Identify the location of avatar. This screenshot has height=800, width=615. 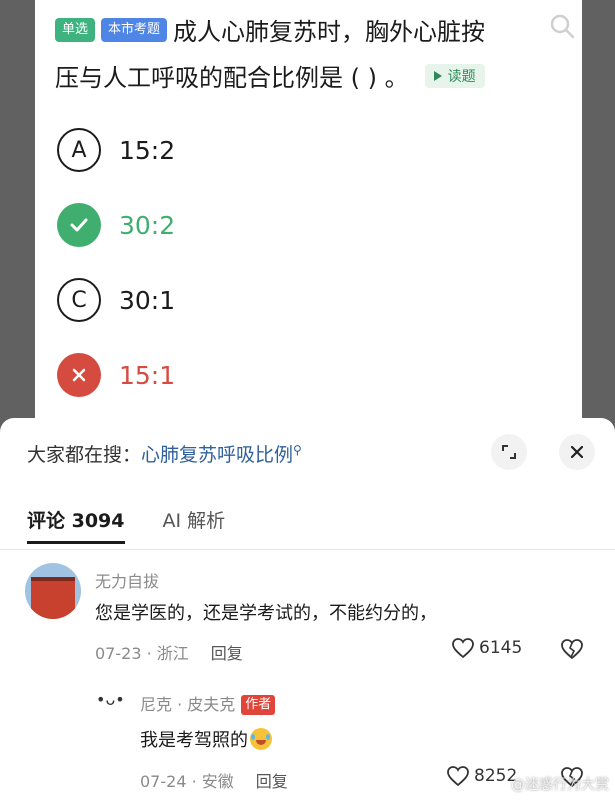
(53, 591).